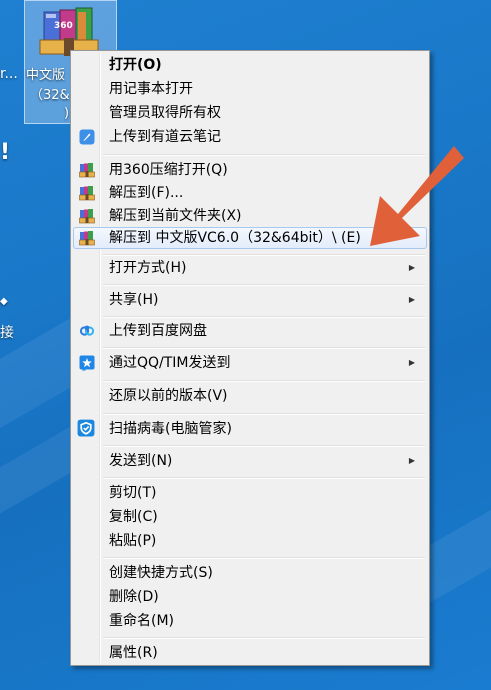  What do you see at coordinates (4, 301) in the screenshot?
I see `desktop-edge-glyph: ◆` at bounding box center [4, 301].